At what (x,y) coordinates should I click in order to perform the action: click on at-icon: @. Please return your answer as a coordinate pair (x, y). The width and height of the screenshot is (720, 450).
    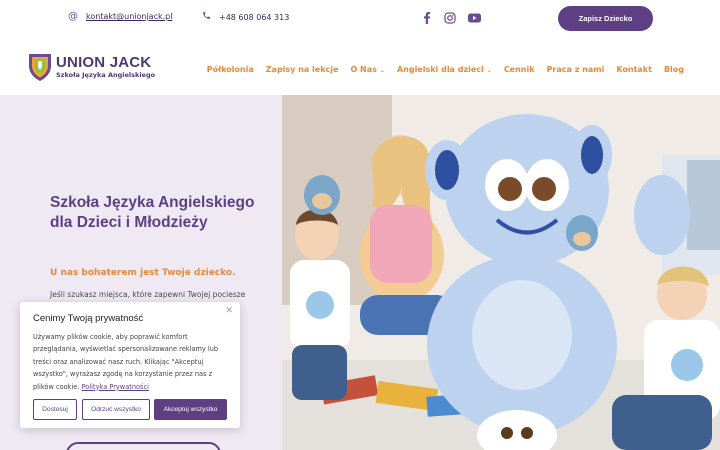
    Looking at the image, I should click on (73, 16).